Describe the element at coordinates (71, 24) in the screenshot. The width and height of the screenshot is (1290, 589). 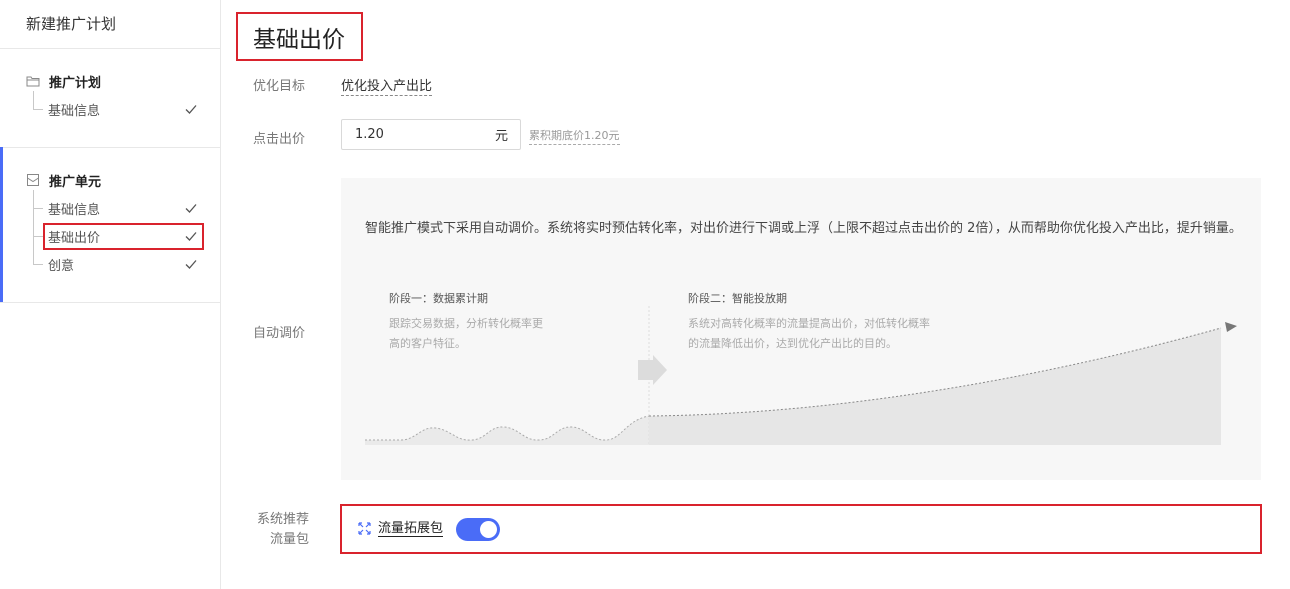
I see `sidebar-title: 新建推广计划` at that location.